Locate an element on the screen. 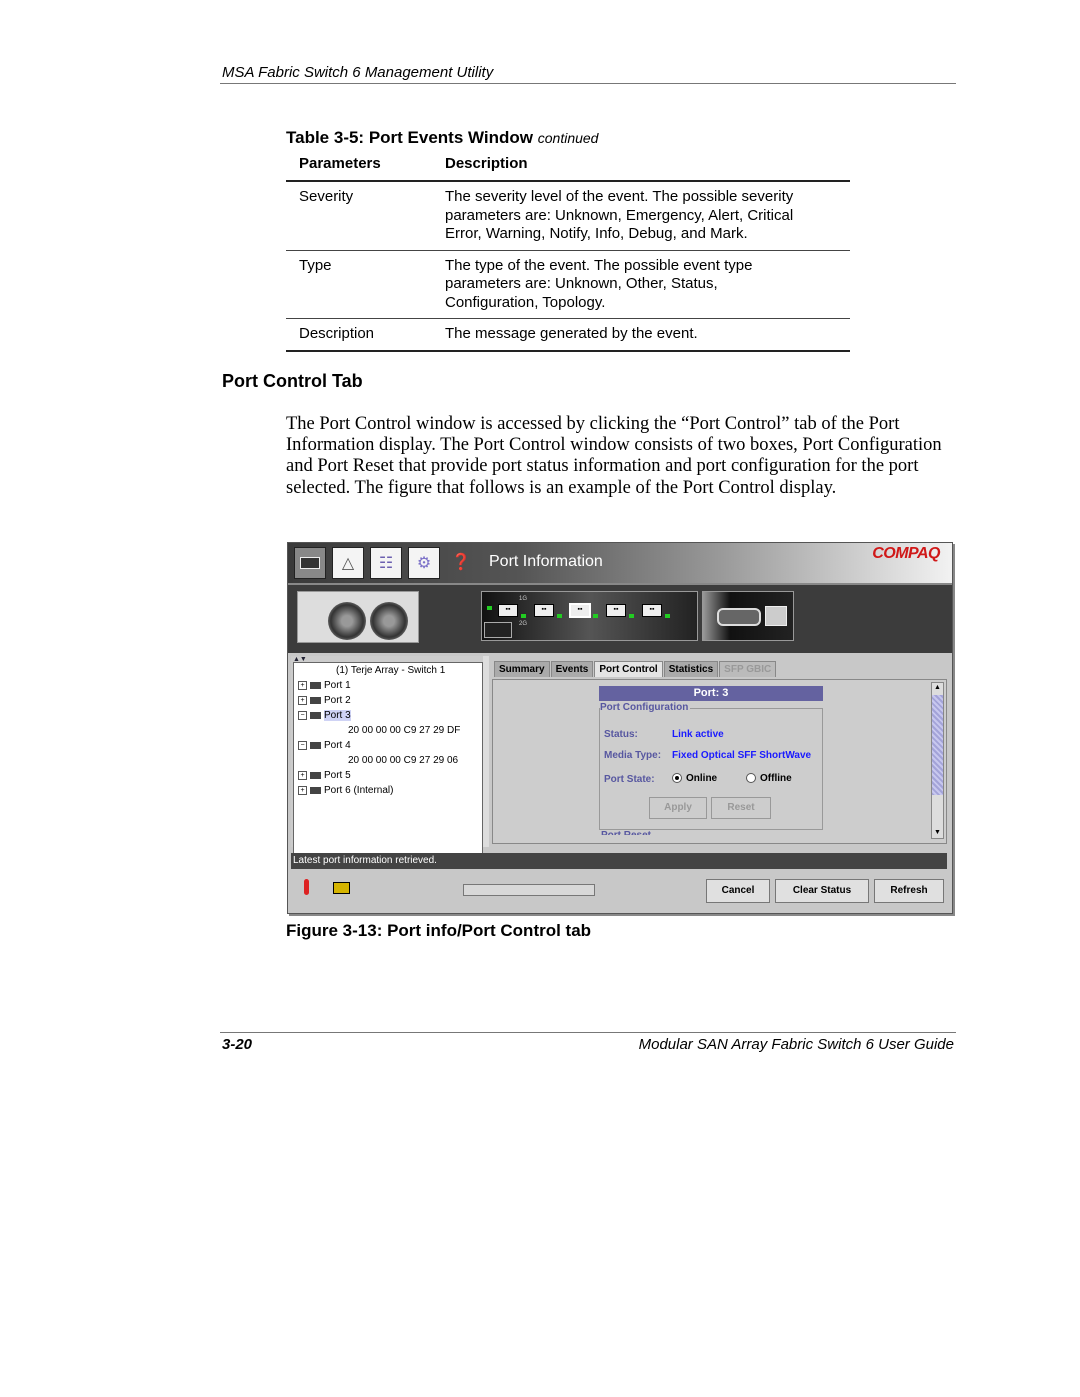 The image size is (1080, 1397). vertical-scrollbar: ▲ ▼ is located at coordinates (937, 760).